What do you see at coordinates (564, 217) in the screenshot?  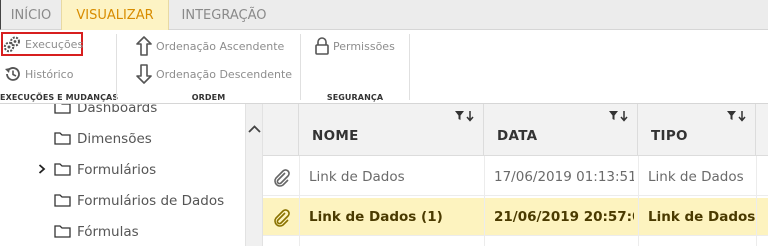 I see `cell-data: 21/06/2019 20:57:03` at bounding box center [564, 217].